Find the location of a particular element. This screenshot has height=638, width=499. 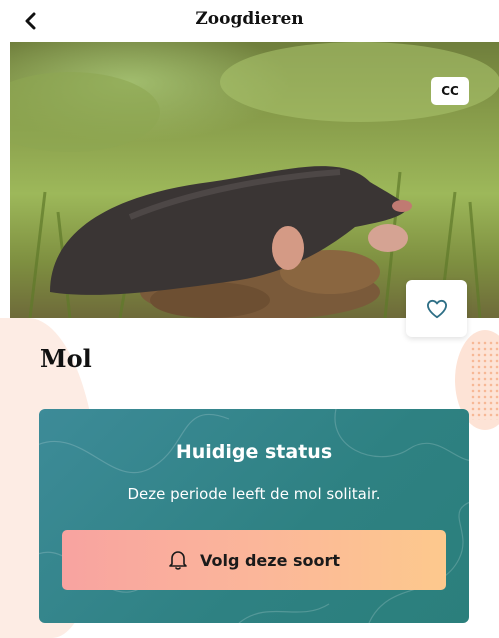

status-description: Deze periode leeft de mol solitair. is located at coordinates (254, 494).